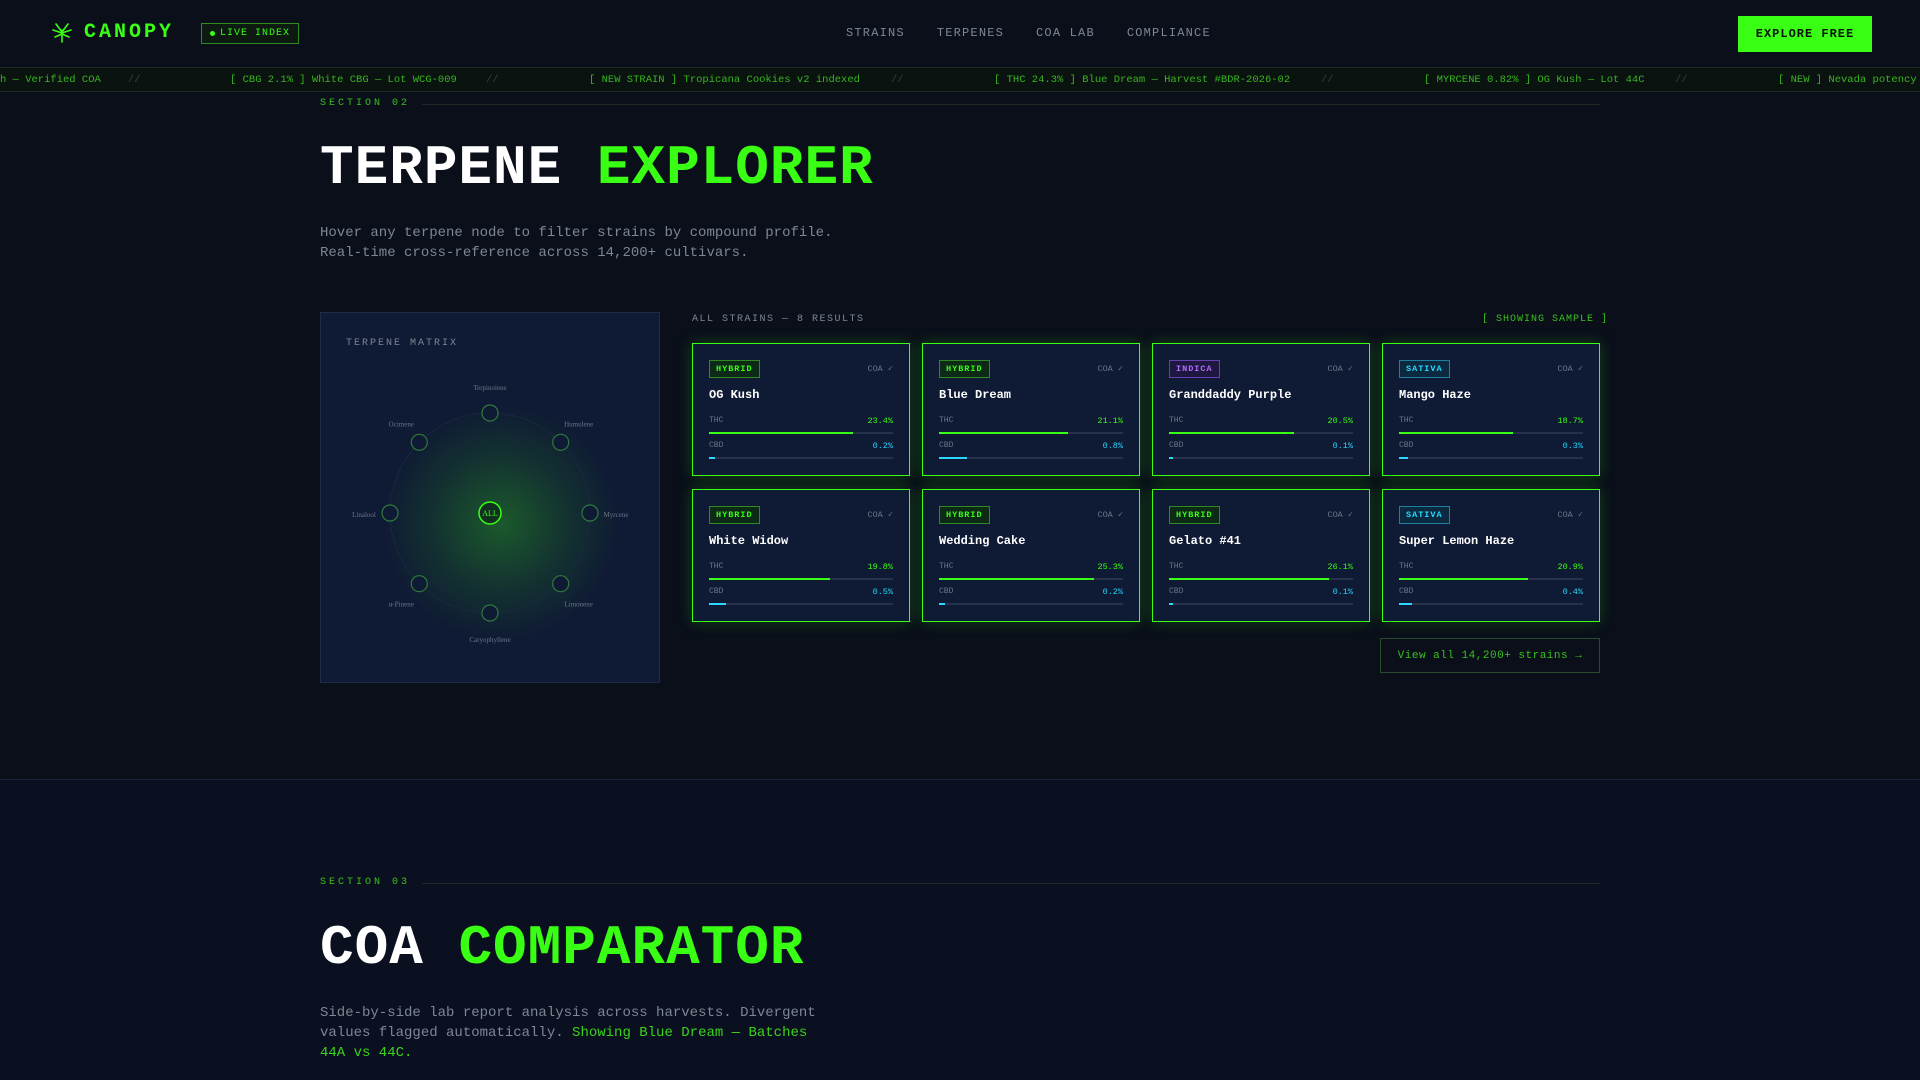  I want to click on ticker-item: [ MYRCENE 0.82% ] OG Kush — Lot 44C, so click(1534, 80).